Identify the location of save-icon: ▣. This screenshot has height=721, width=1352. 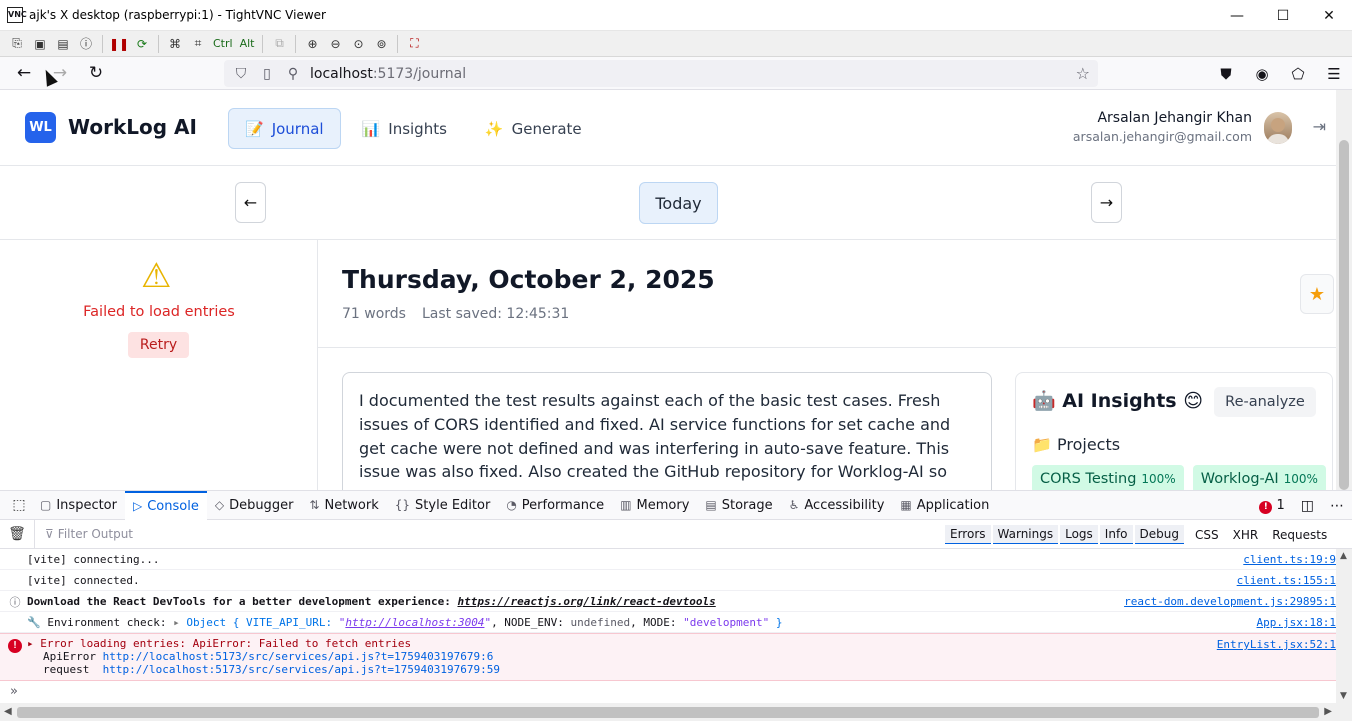
(40, 44).